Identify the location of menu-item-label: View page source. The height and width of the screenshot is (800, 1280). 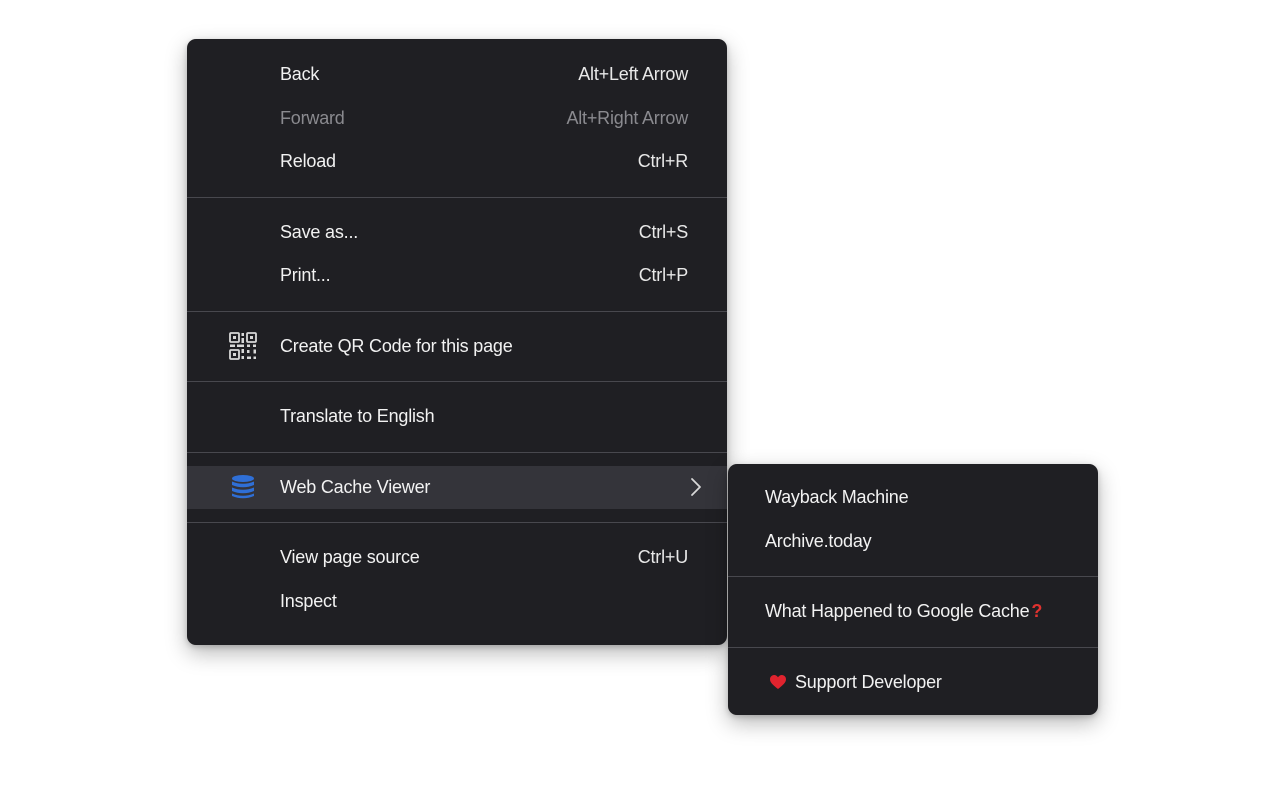
(350, 557).